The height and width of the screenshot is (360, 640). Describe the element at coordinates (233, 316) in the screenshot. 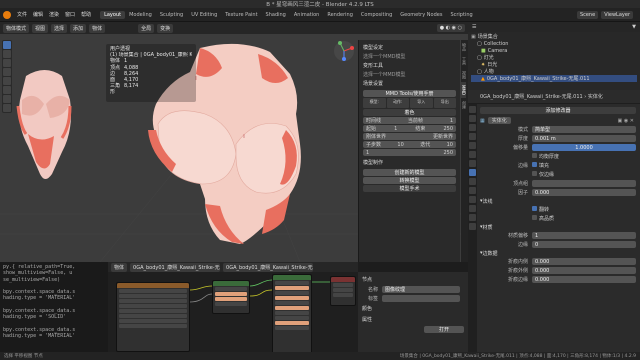

I see `shader-node-editor` at that location.